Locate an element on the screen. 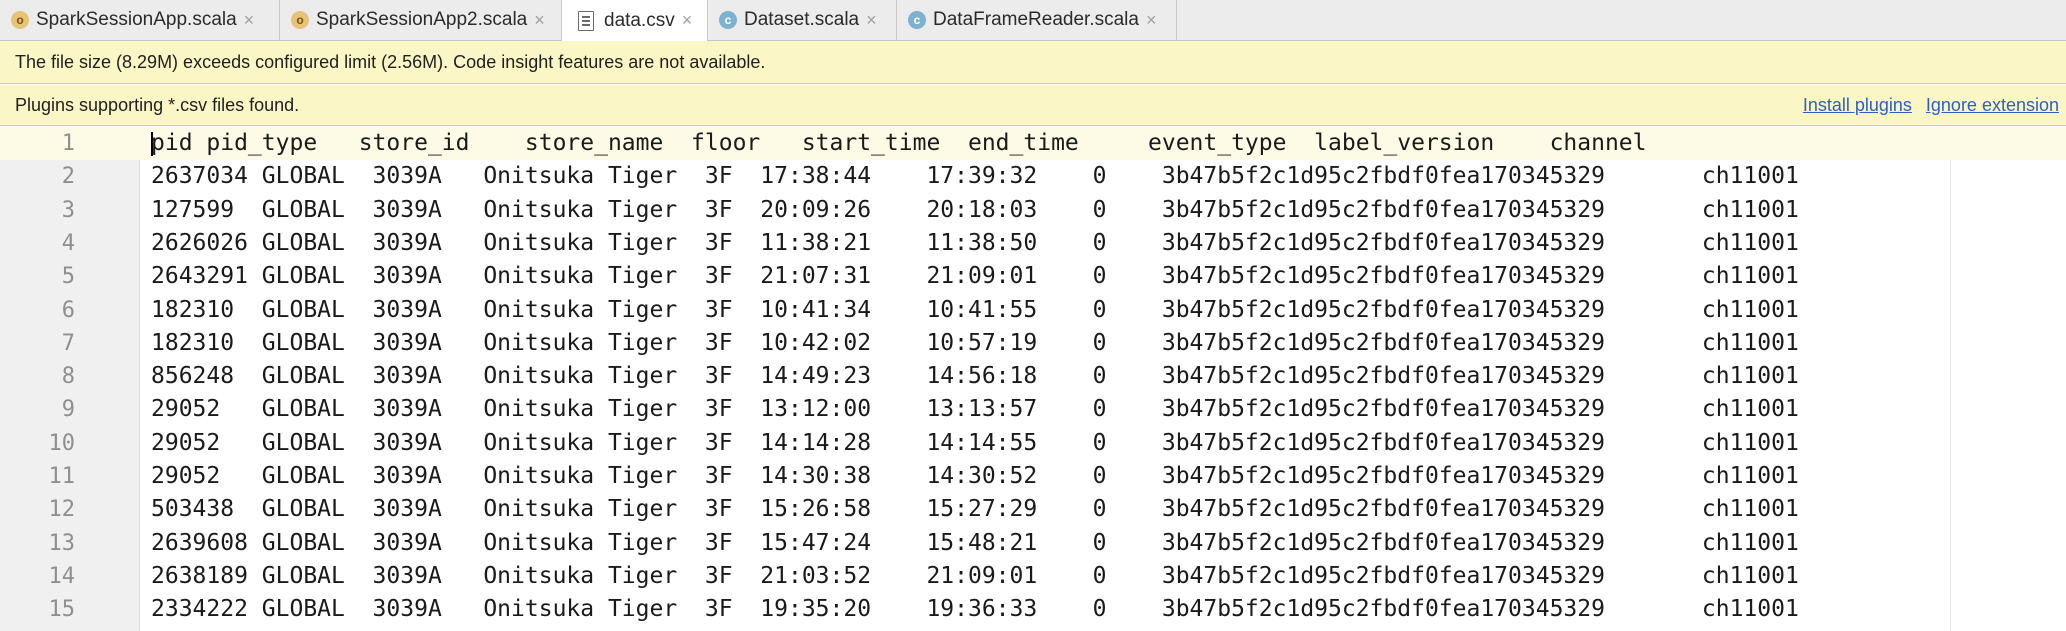 The width and height of the screenshot is (2066, 631). tab-label: DataFrameReader.scala is located at coordinates (1036, 19).